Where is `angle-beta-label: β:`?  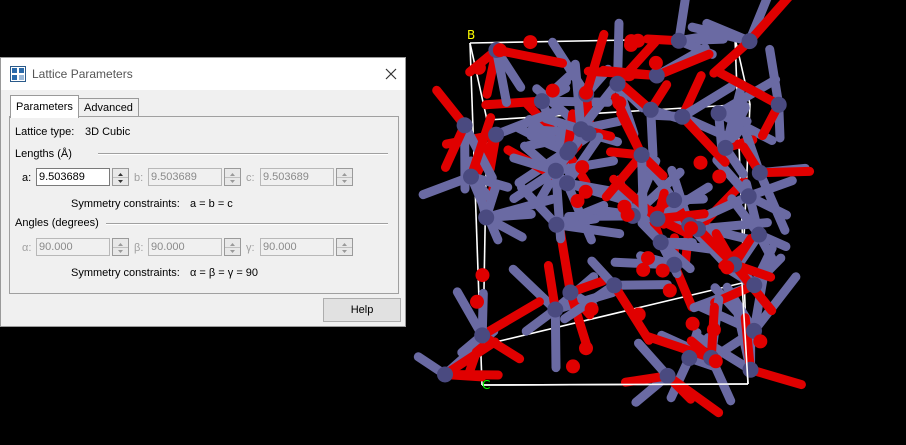
angle-beta-label: β: is located at coordinates (138, 248).